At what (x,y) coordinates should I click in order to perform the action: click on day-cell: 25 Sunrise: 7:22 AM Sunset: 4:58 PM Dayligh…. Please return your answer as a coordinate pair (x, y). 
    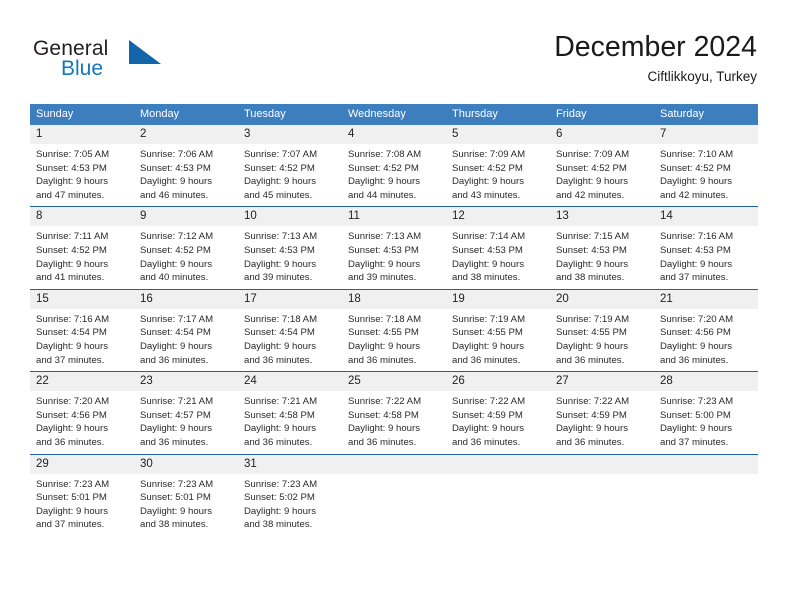
    Looking at the image, I should click on (394, 410).